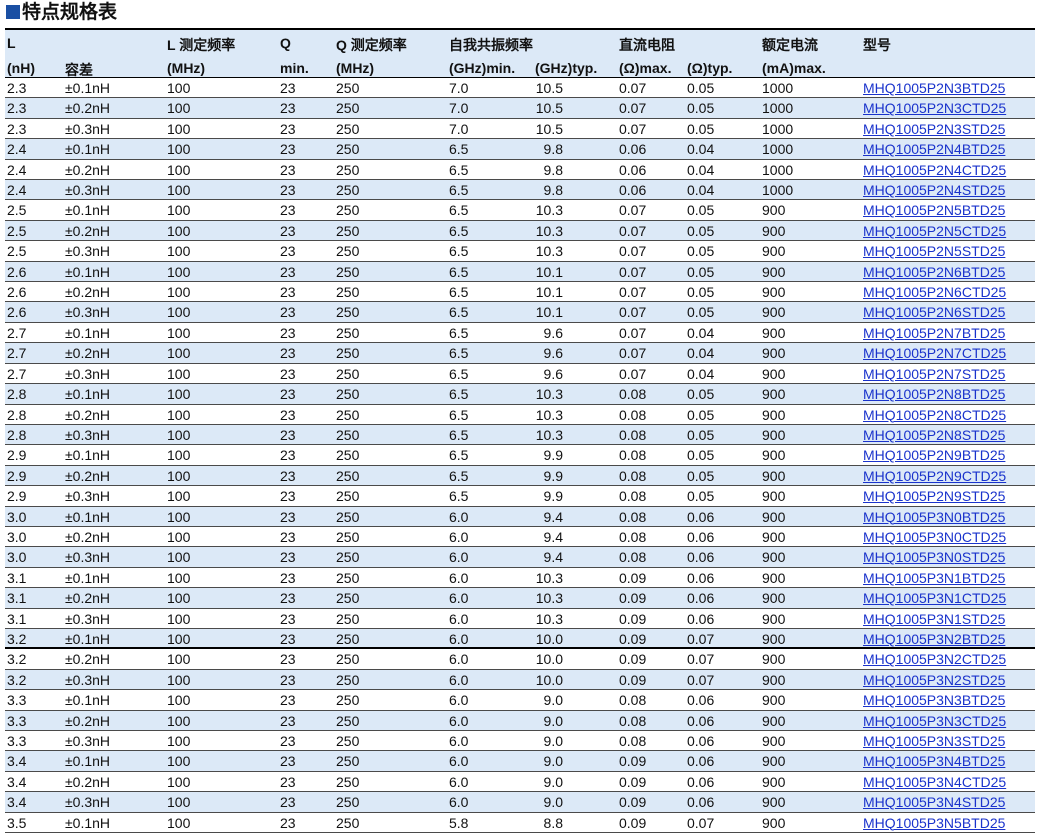 Image resolution: width=1042 pixels, height=833 pixels. Describe the element at coordinates (934, 517) in the screenshot. I see `cell-part-number: MHQ1005P3N0BTD25` at that location.